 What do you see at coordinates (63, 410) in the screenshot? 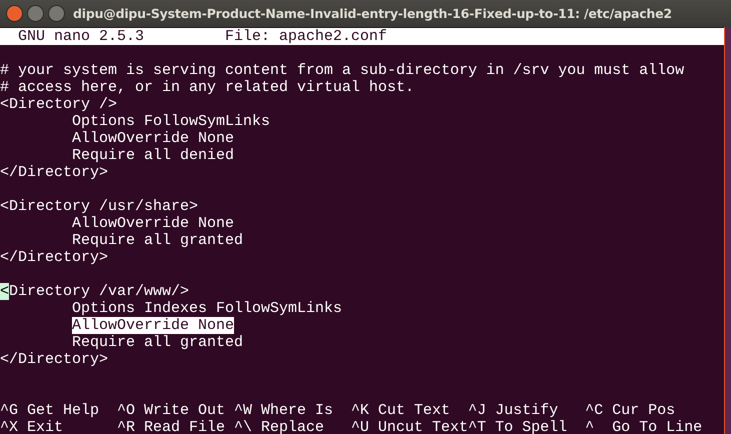
I see `shortcut-label: Get Help` at bounding box center [63, 410].